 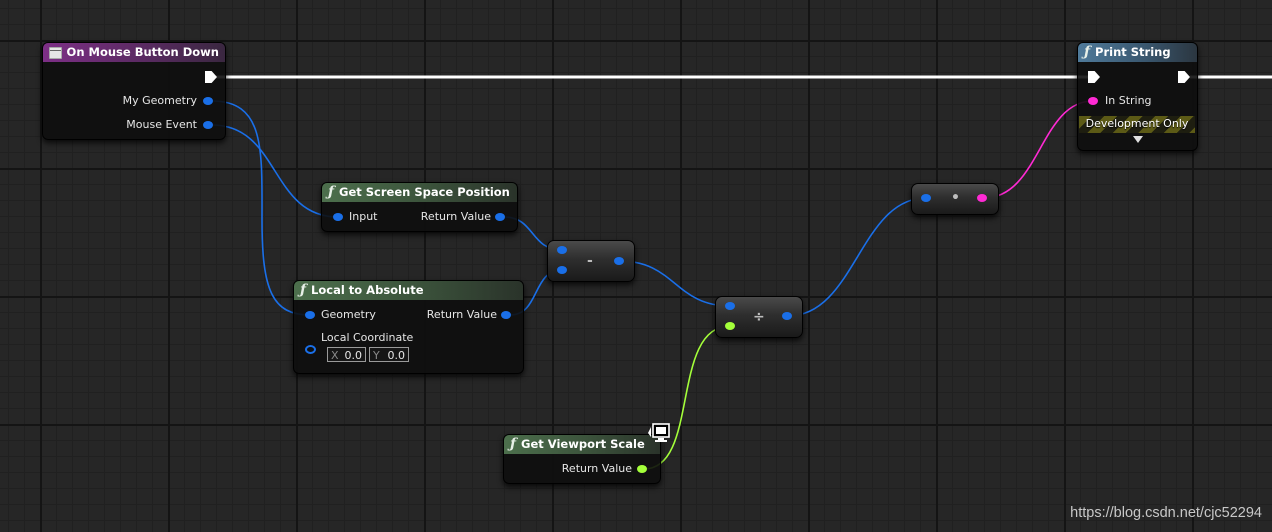 What do you see at coordinates (396, 355) in the screenshot?
I see `y-value: 0.0` at bounding box center [396, 355].